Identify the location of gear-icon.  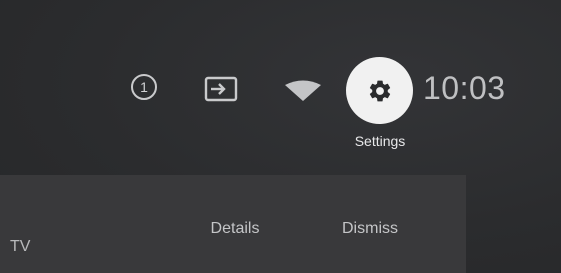
(379, 90).